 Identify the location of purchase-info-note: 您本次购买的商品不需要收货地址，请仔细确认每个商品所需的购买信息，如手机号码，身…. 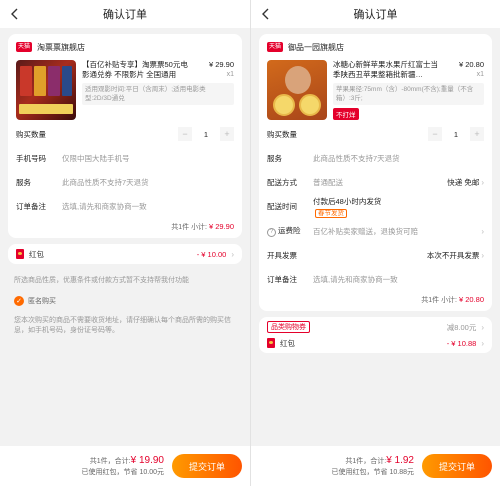
(122, 325).